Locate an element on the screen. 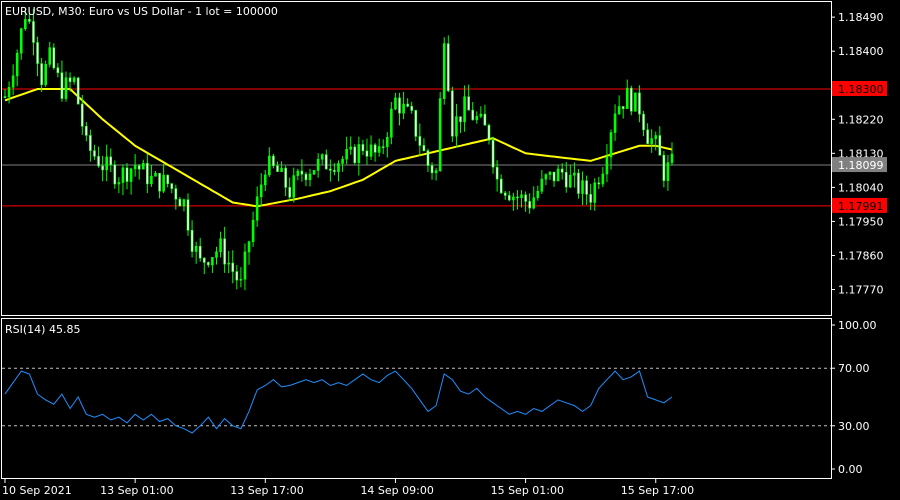 This screenshot has height=500, width=900. price-tick-label: 1.17950 is located at coordinates (861, 221).